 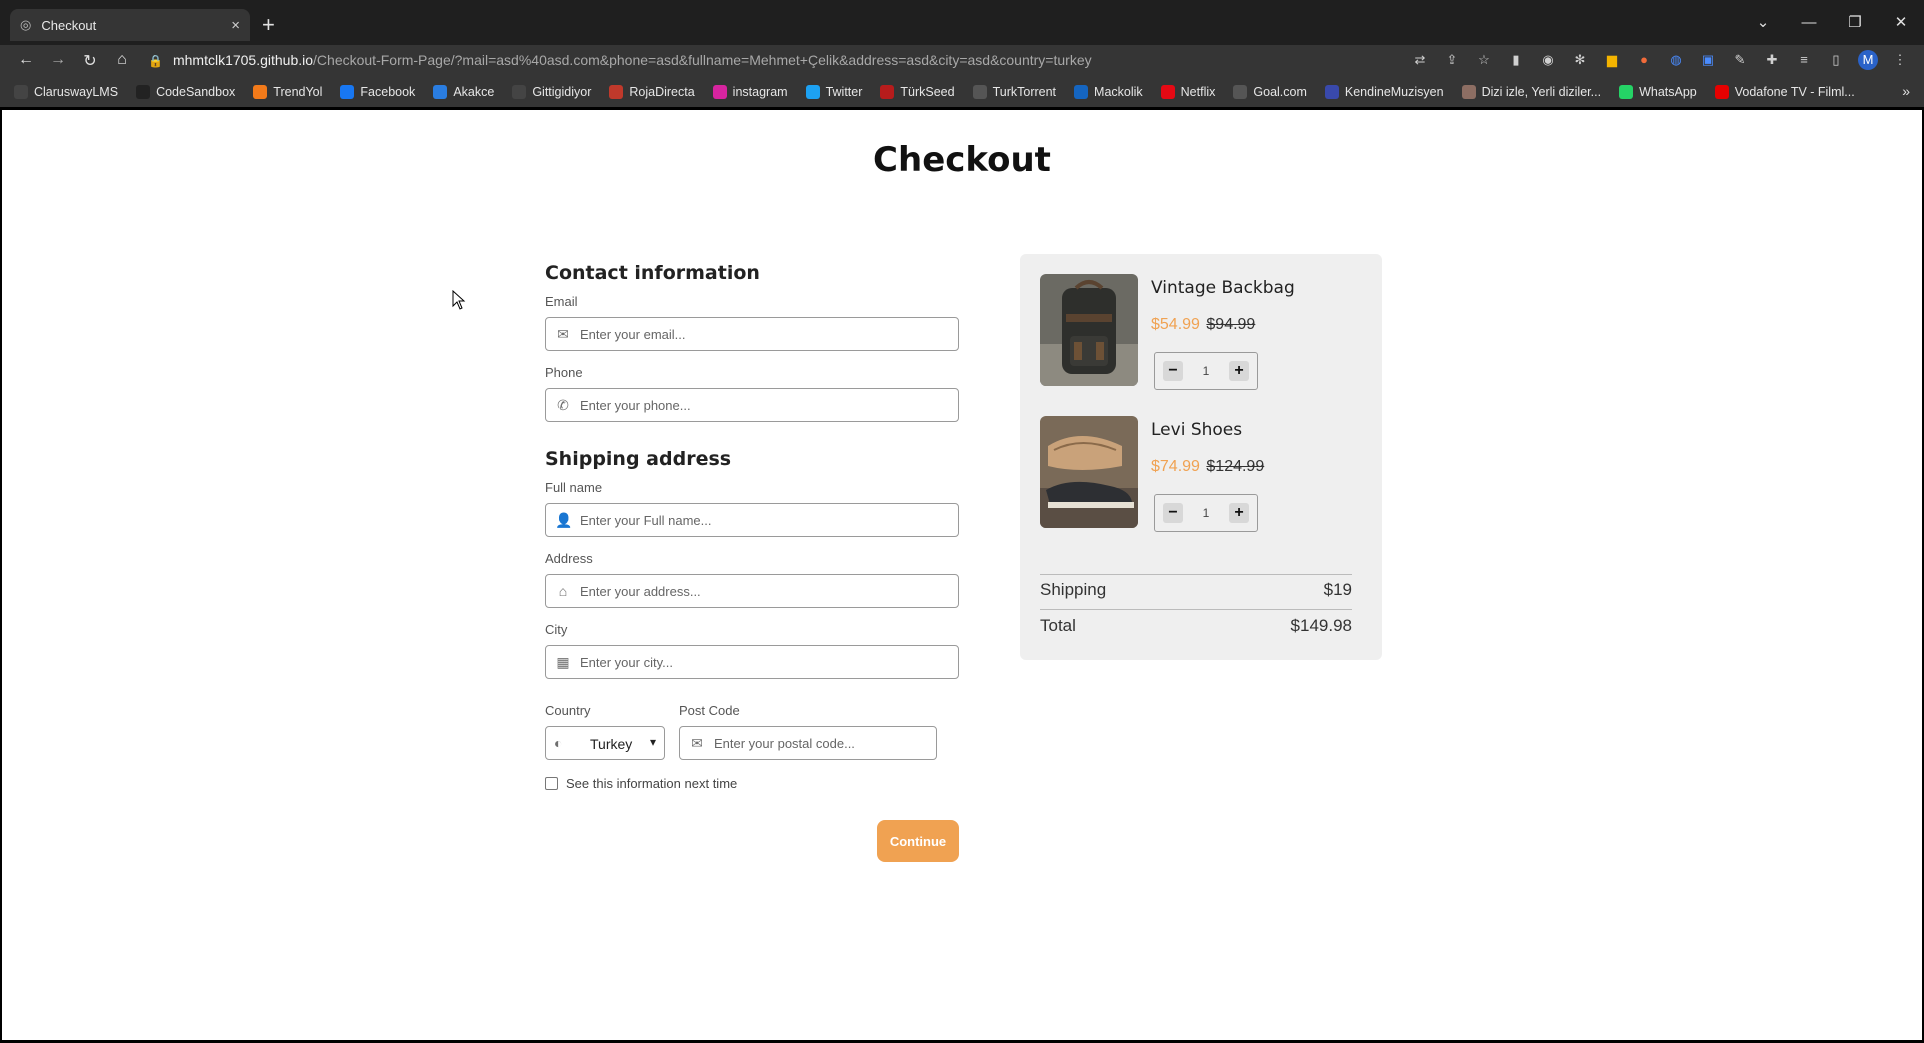 What do you see at coordinates (377, 92) in the screenshot?
I see `bookmark-facebook: Facebook` at bounding box center [377, 92].